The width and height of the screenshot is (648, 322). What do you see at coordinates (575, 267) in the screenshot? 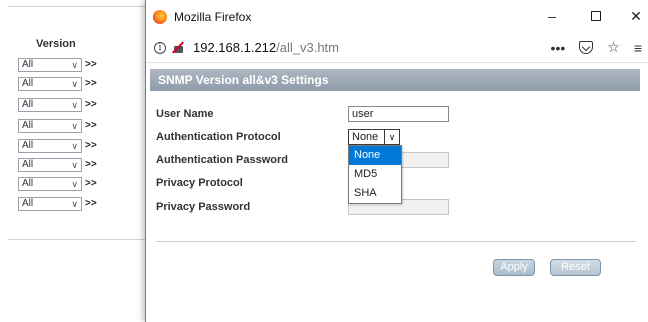
I see `reset-button: Reset` at bounding box center [575, 267].